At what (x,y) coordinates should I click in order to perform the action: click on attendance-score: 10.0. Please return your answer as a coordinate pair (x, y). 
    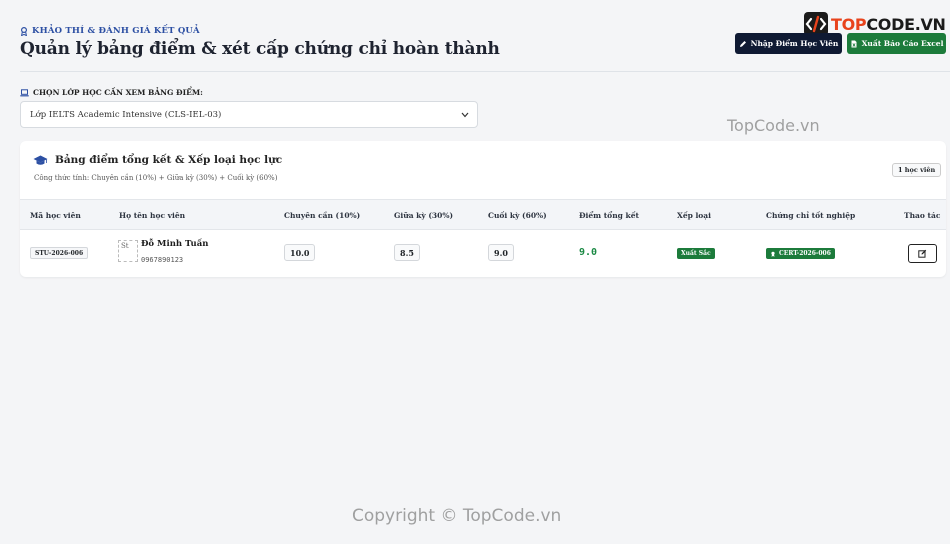
    Looking at the image, I should click on (300, 252).